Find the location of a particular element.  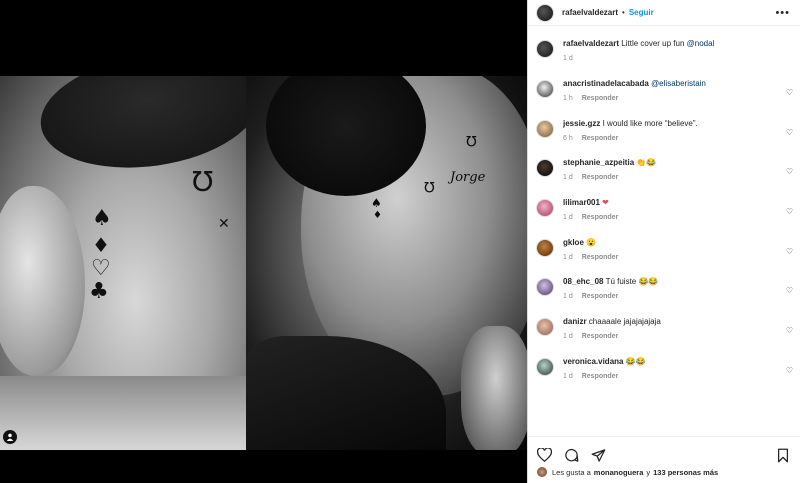

comment-mention: @elisaberistain is located at coordinates (678, 83).